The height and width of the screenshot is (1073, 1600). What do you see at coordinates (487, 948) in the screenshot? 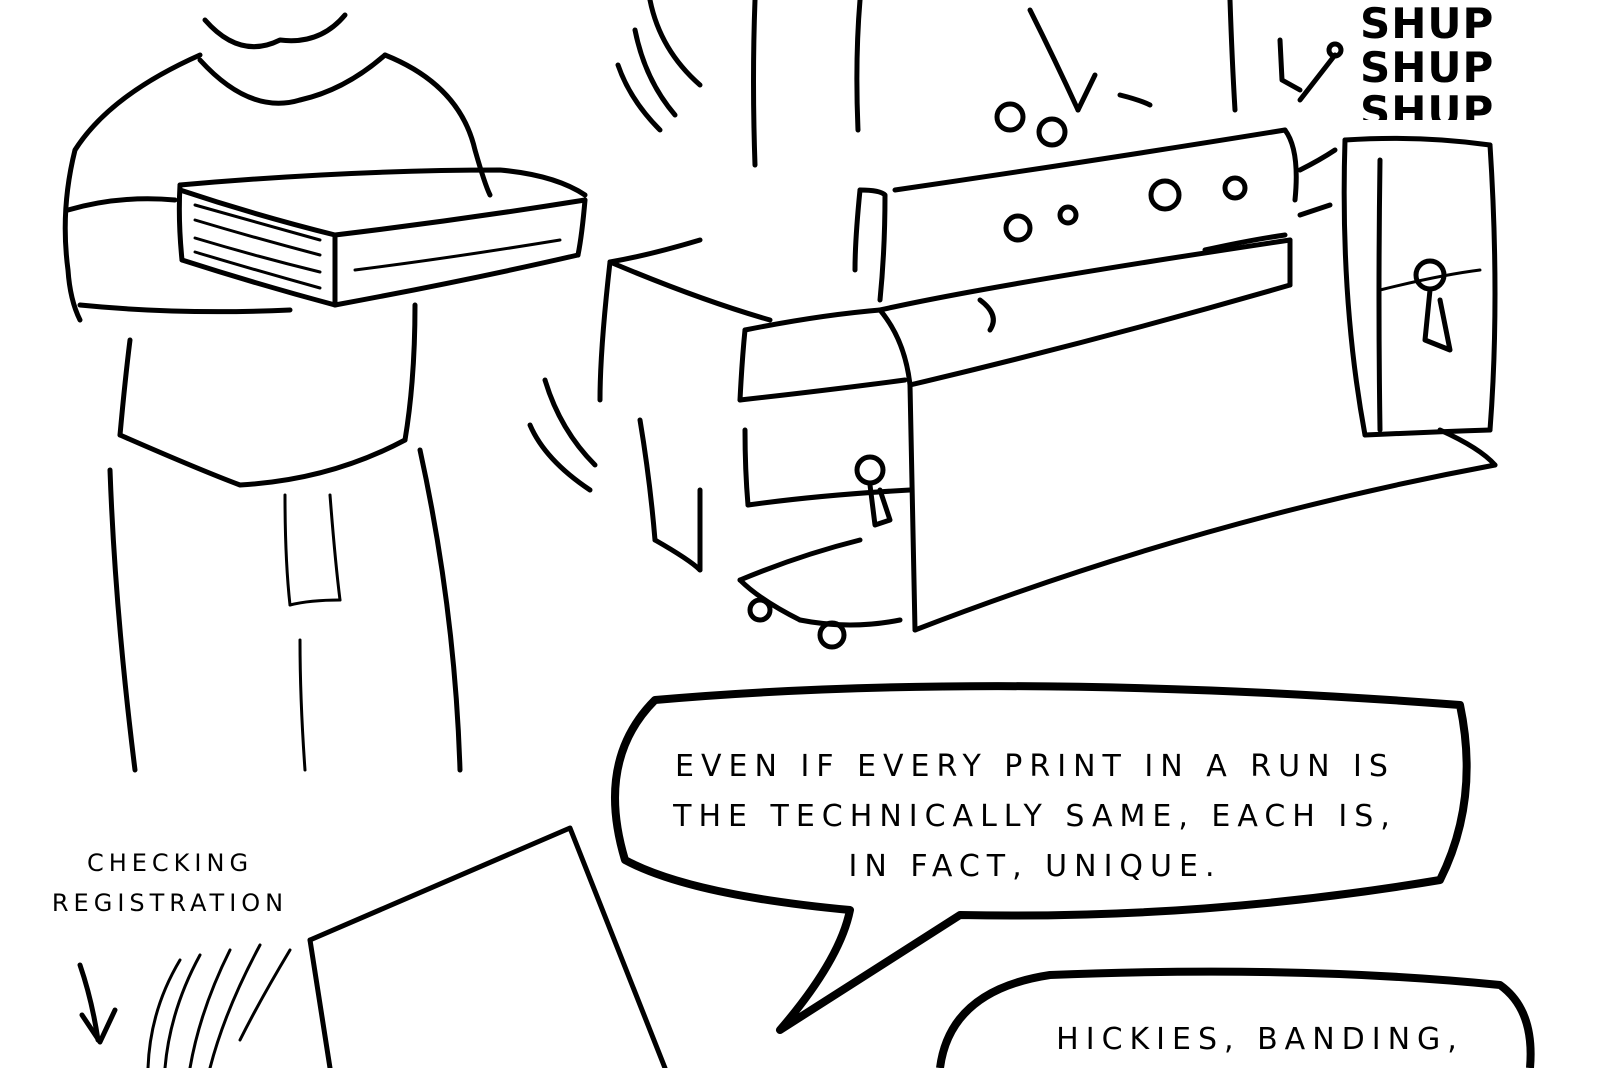
I see `sheet-drawing` at bounding box center [487, 948].